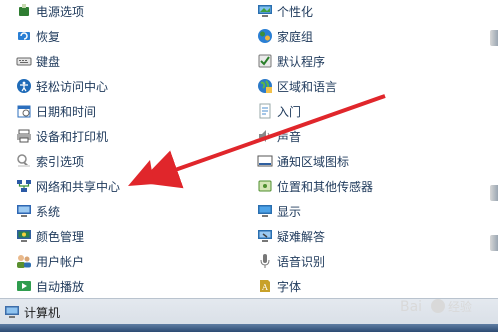  Describe the element at coordinates (24, 236) in the screenshot. I see `color-management-icon` at that location.